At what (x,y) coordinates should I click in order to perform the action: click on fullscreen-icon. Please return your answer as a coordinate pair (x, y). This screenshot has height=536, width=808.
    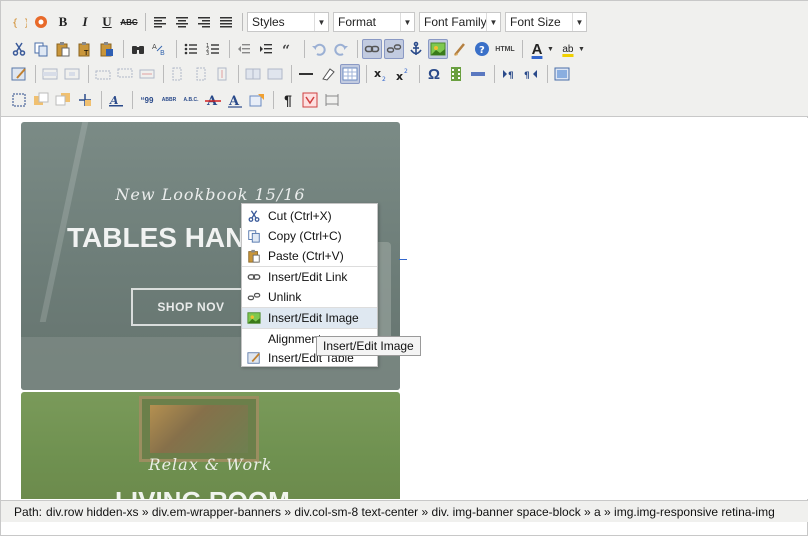
    Looking at the image, I should click on (562, 74).